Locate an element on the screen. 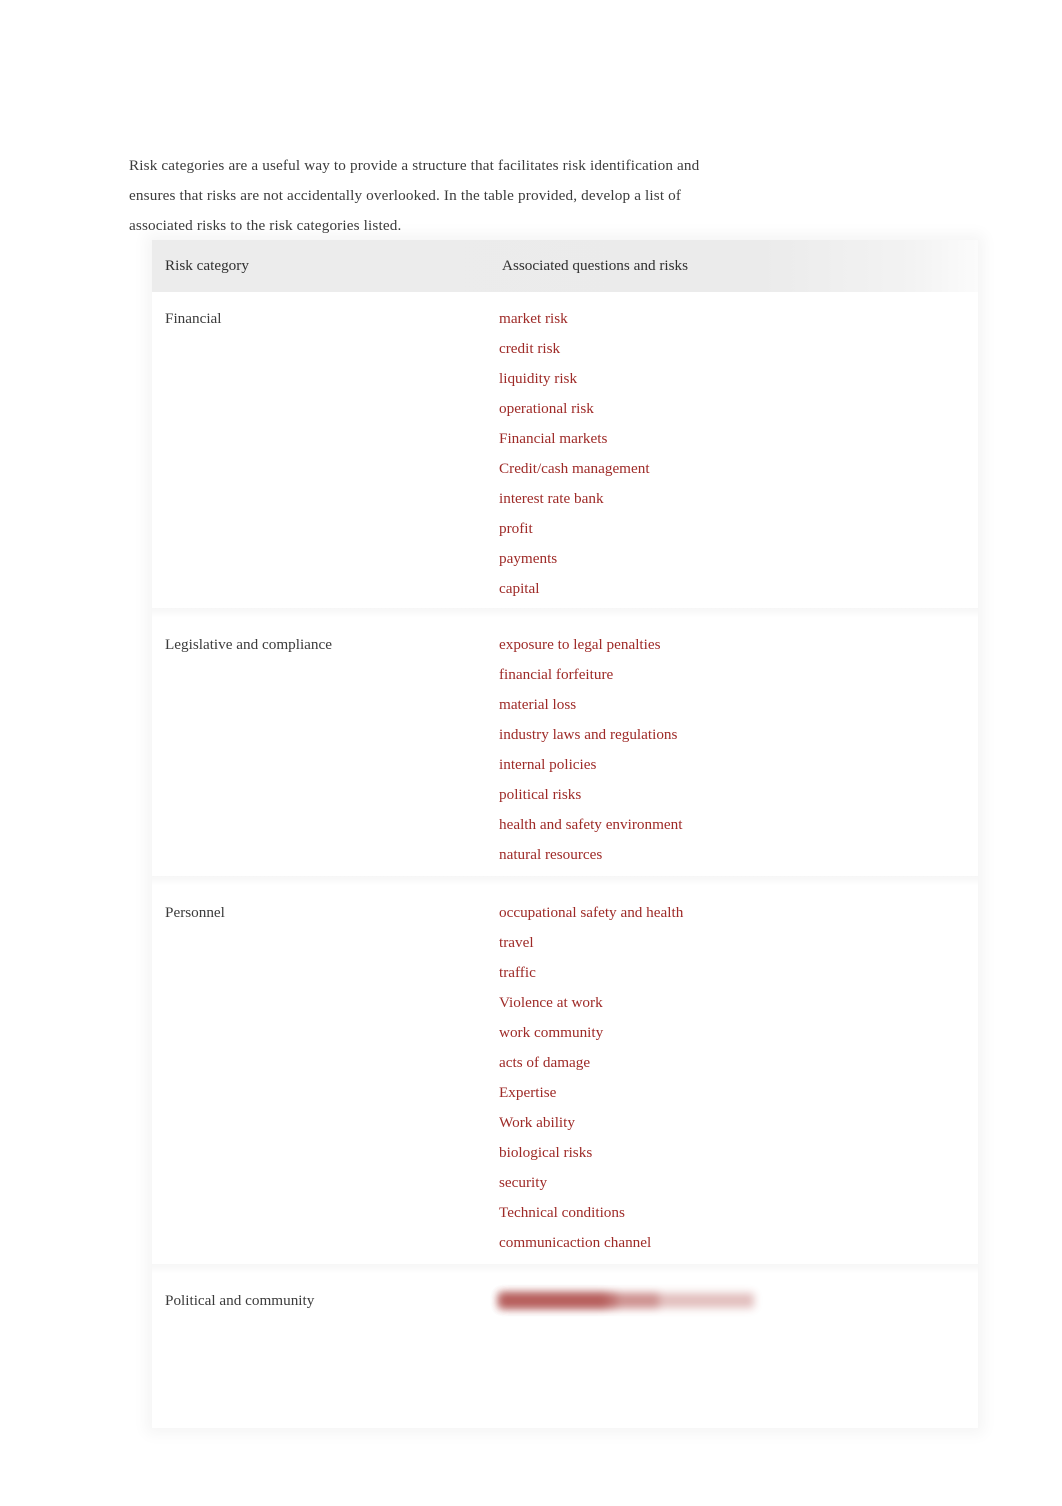 Image resolution: width=1062 pixels, height=1506 pixels. risk-list-item: exposure to legal penalties is located at coordinates (580, 644).